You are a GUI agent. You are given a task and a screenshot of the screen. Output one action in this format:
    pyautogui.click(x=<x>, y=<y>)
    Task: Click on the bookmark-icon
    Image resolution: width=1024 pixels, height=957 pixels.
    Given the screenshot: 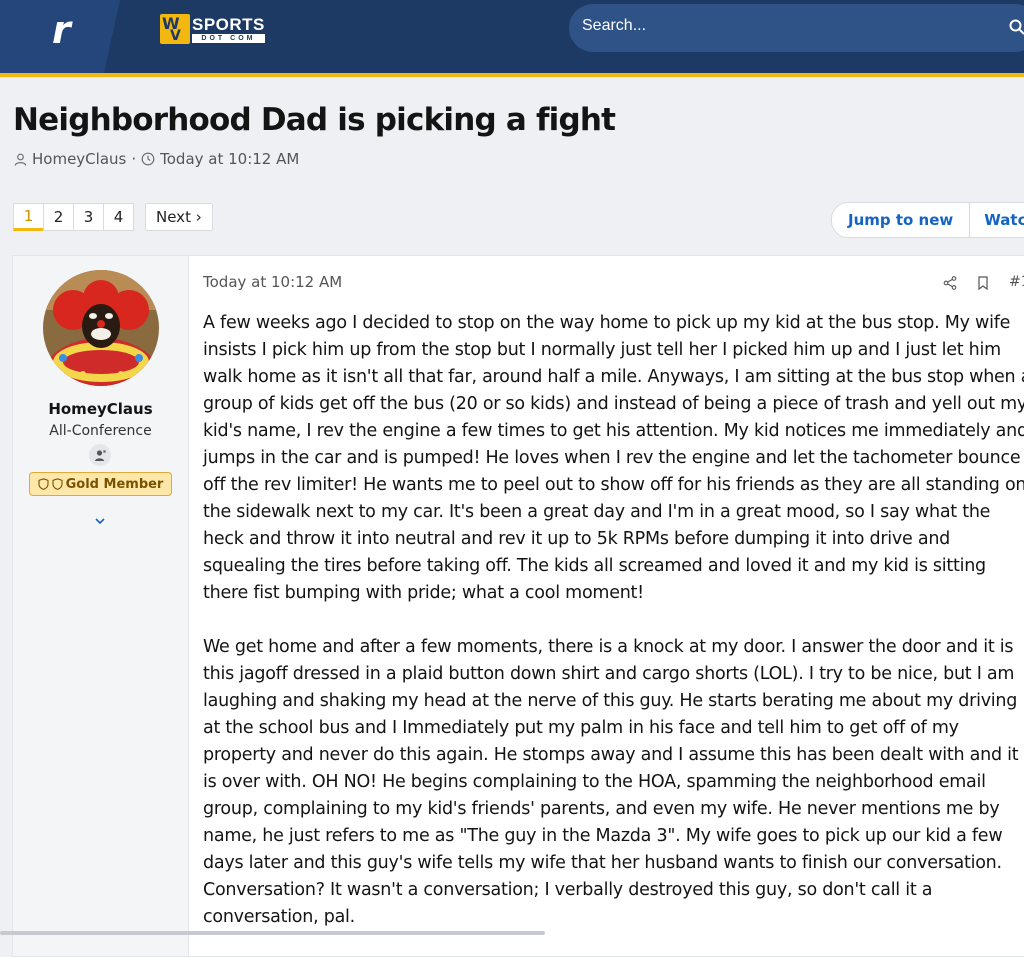 What is the action you would take?
    pyautogui.click(x=983, y=283)
    